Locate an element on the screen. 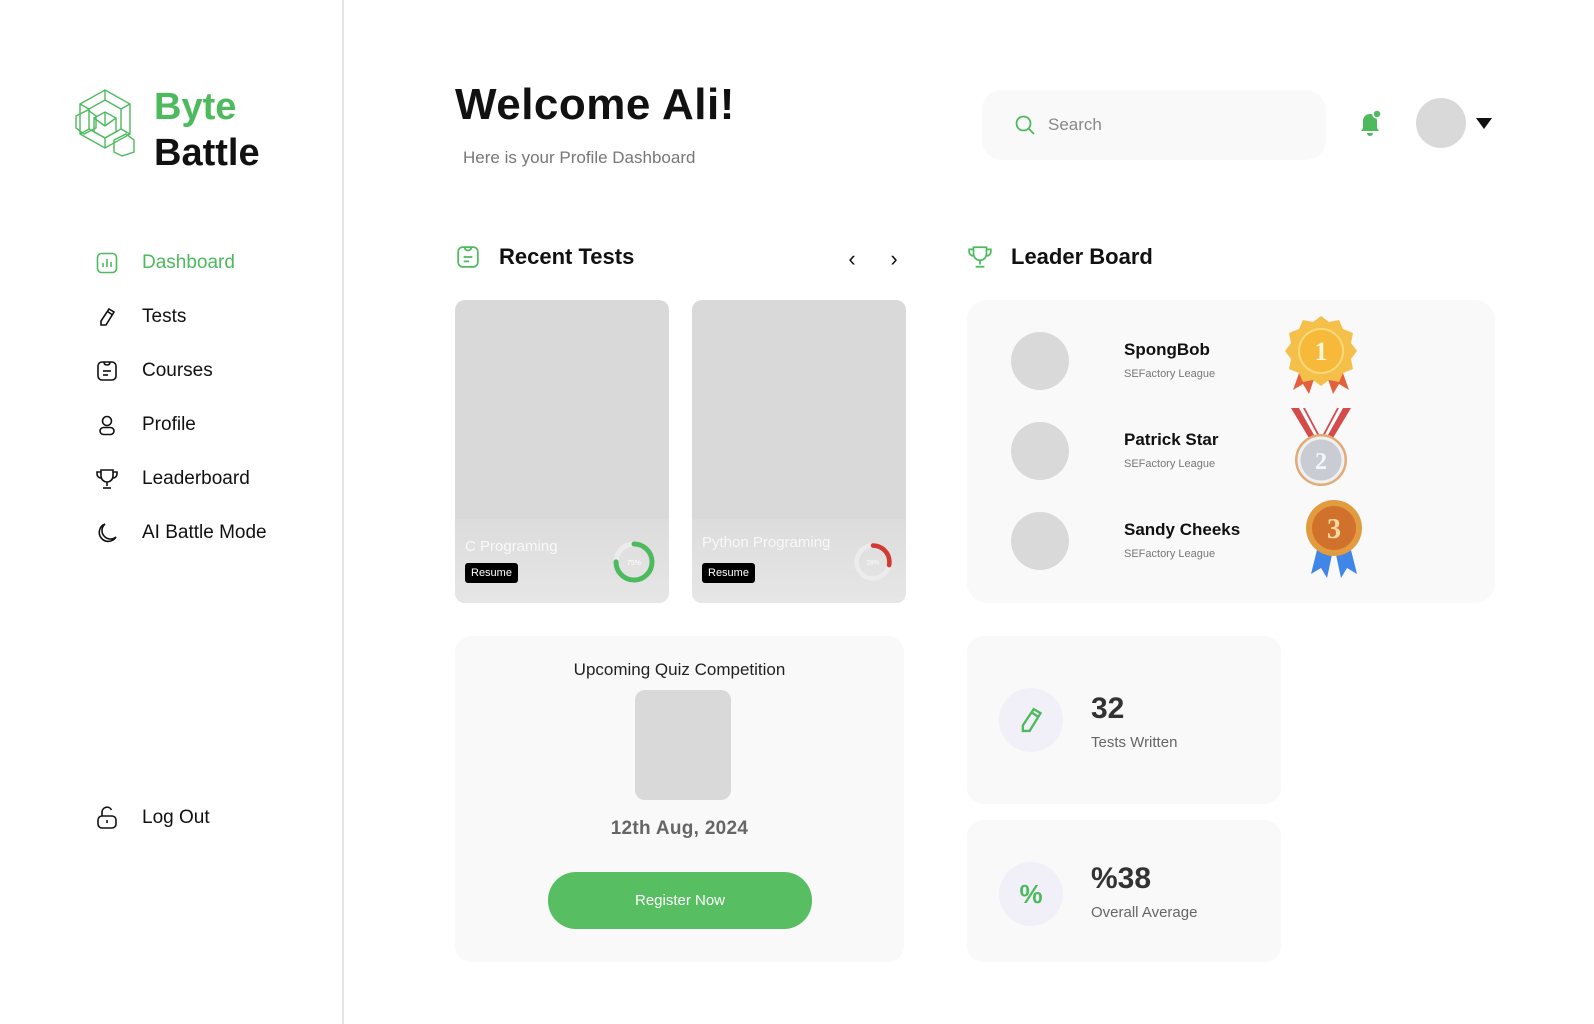  moon-icon is located at coordinates (107, 533).